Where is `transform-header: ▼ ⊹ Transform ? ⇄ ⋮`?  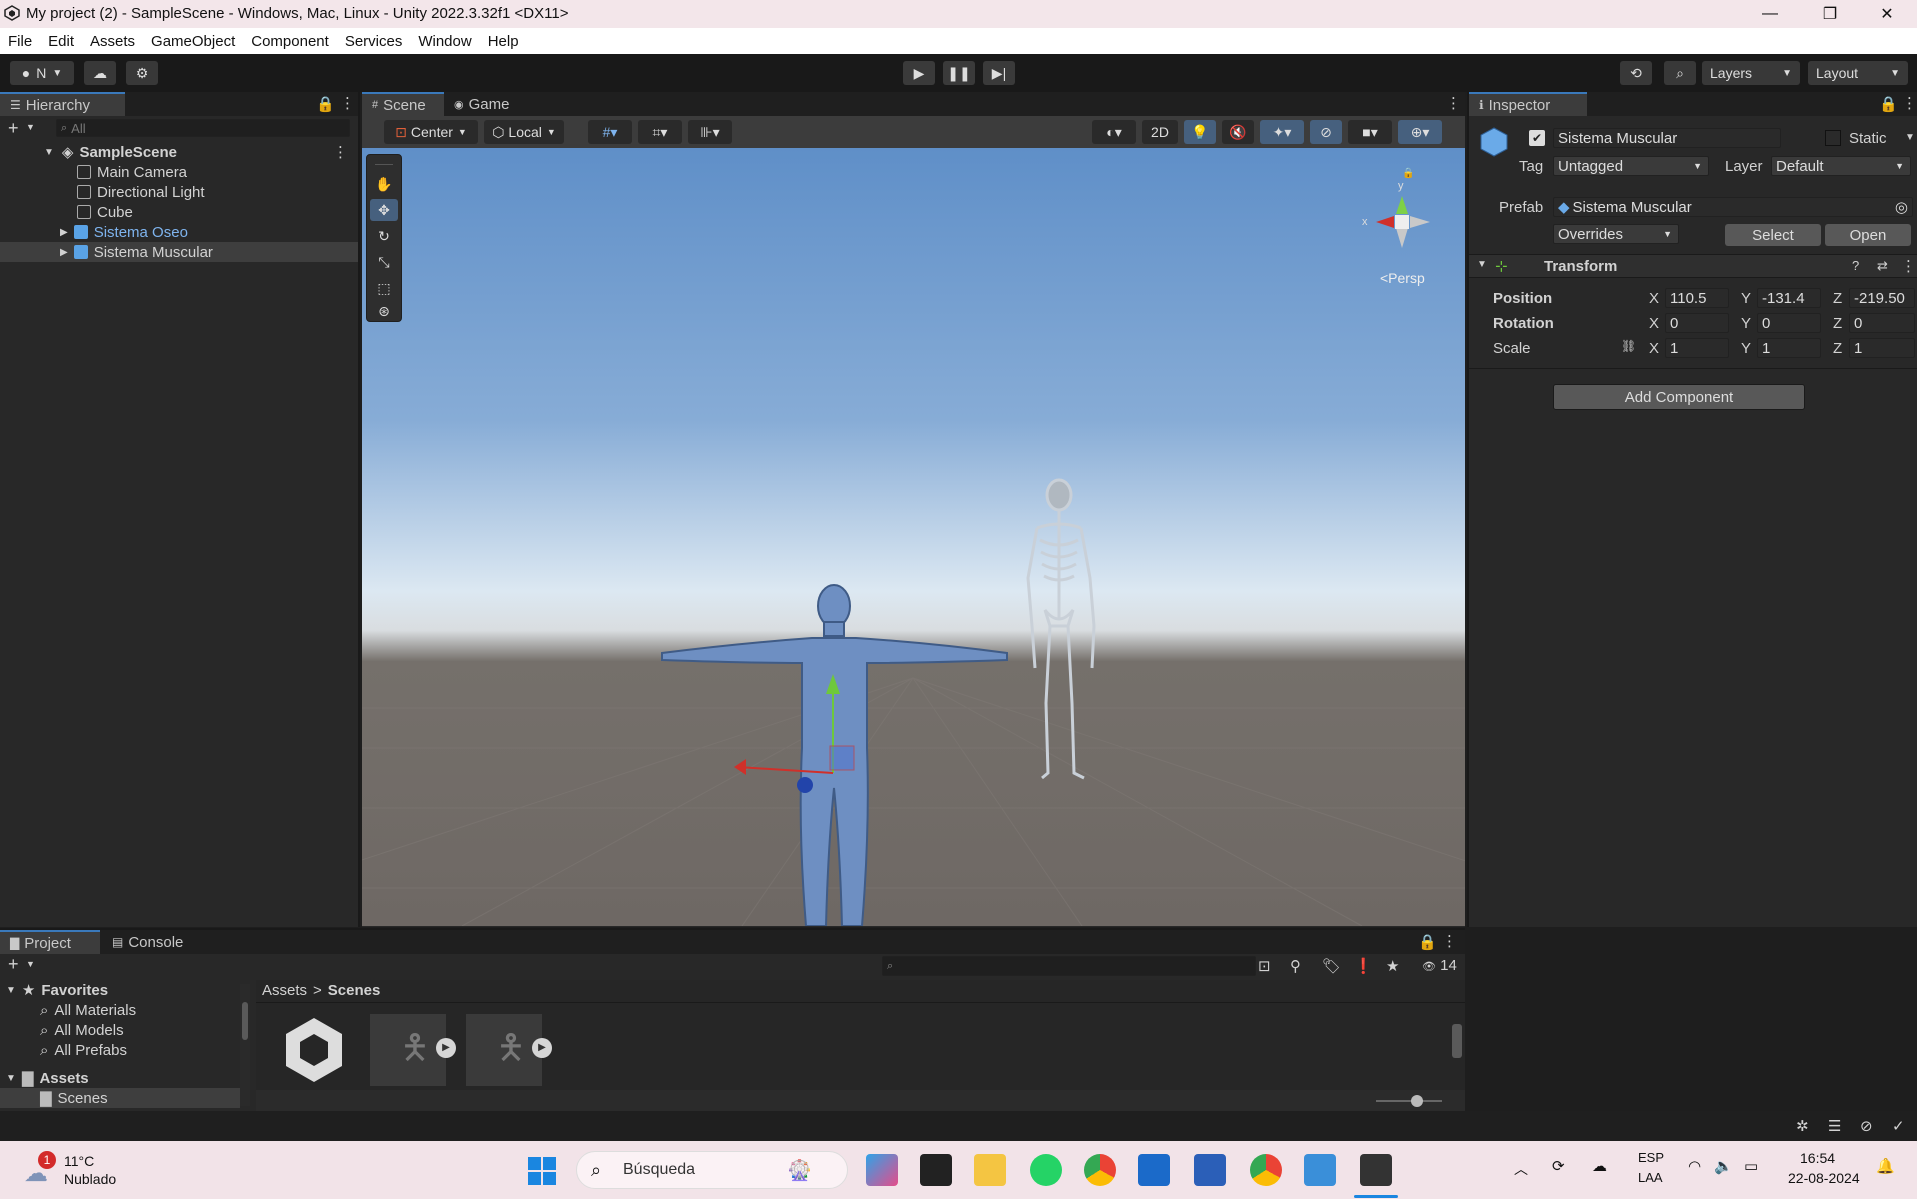
transform-header: ▼ ⊹ Transform ? ⇄ ⋮ is located at coordinates (1693, 266).